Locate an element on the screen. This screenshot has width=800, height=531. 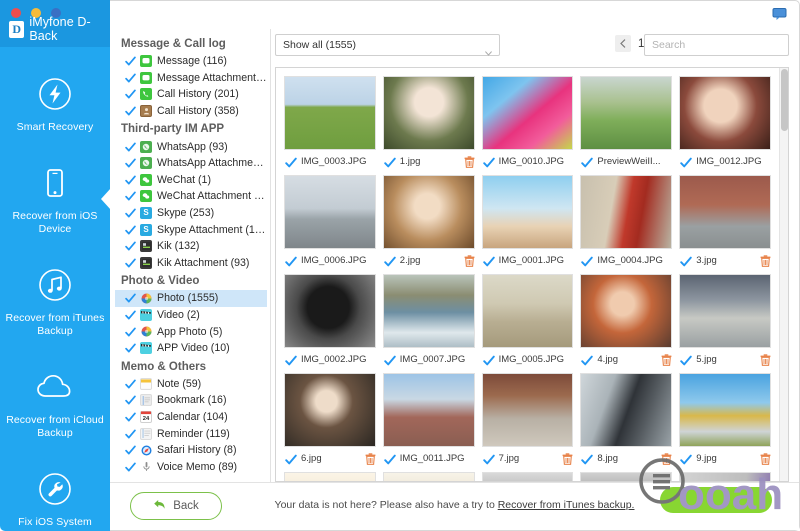
category-item: Call History (201) is located at coordinates (191, 94).